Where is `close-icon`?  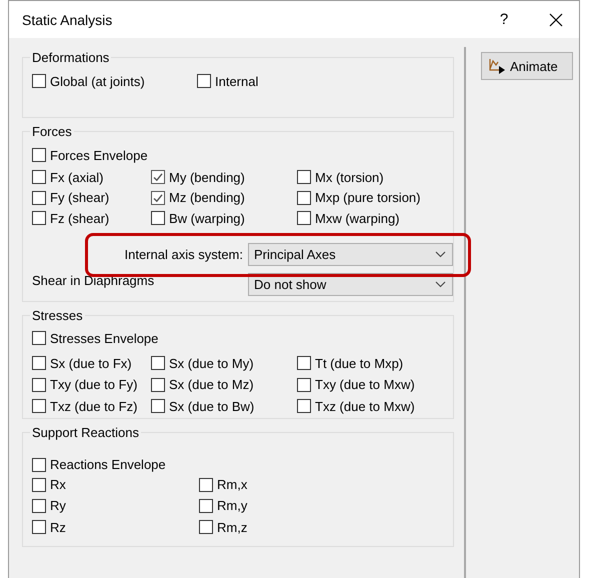 close-icon is located at coordinates (556, 19).